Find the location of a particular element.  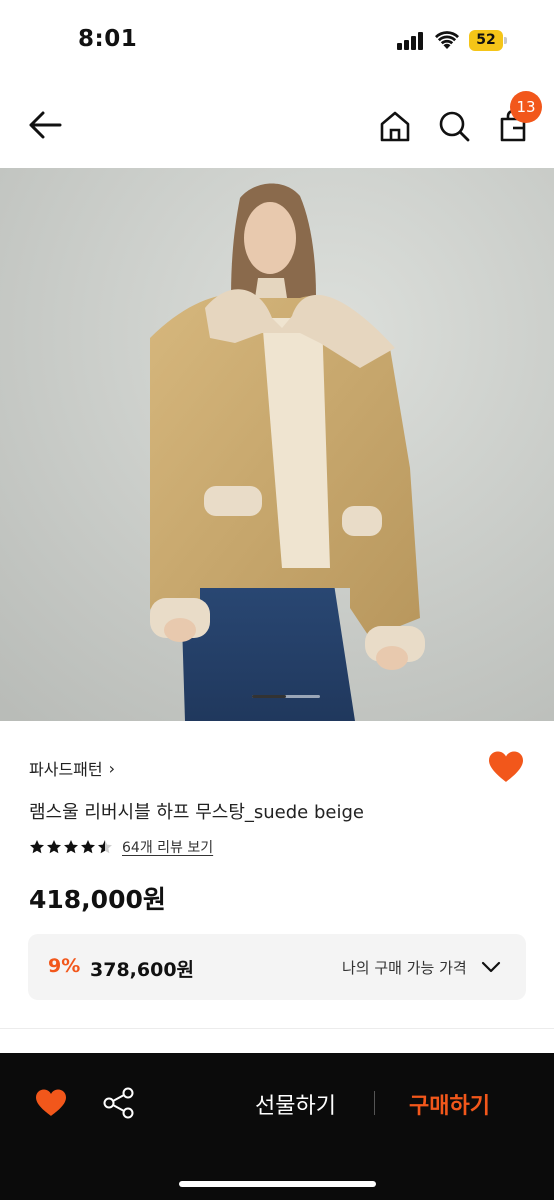

brand-link: 파사드패턴 › is located at coordinates (72, 768).